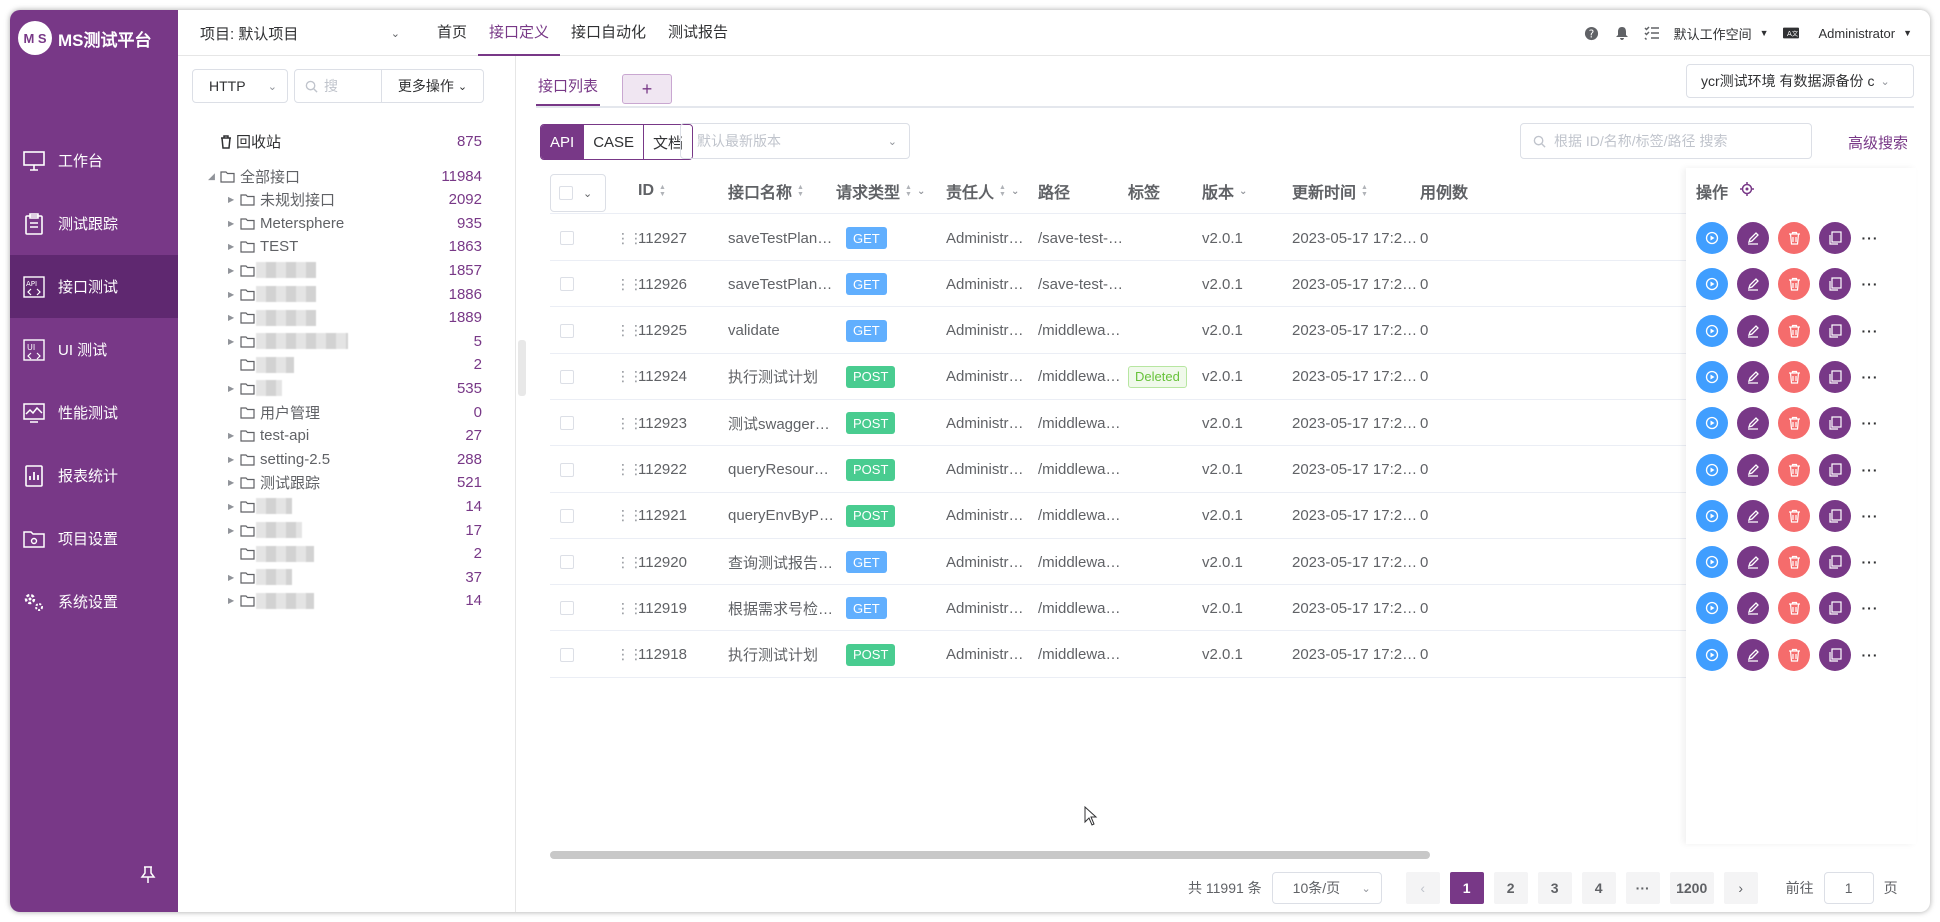  I want to click on tree-node: ▶ 17, so click(347, 530).